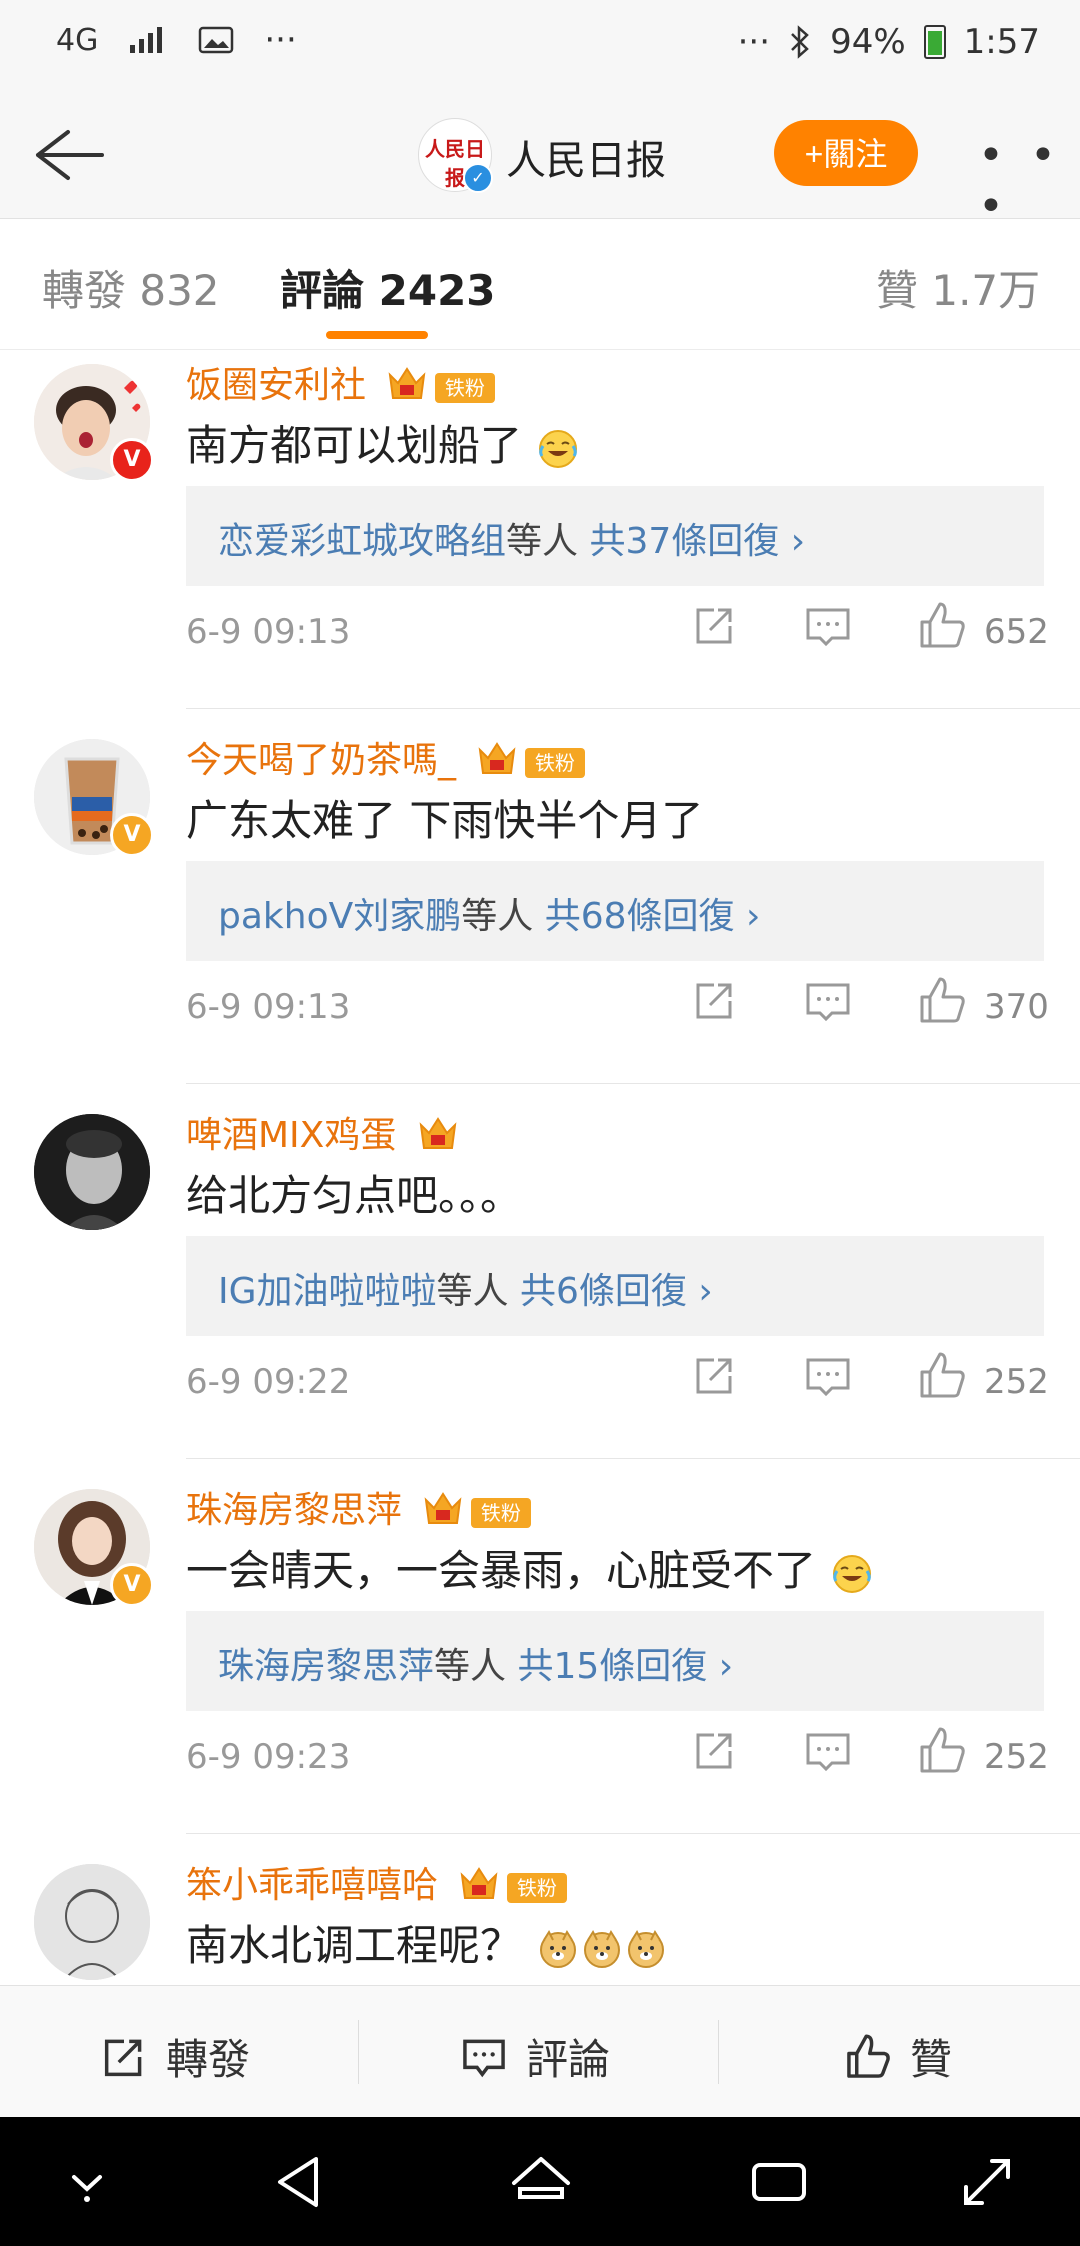 This screenshot has height=2246, width=1080. I want to click on network-indicator: 4G, so click(77, 40).